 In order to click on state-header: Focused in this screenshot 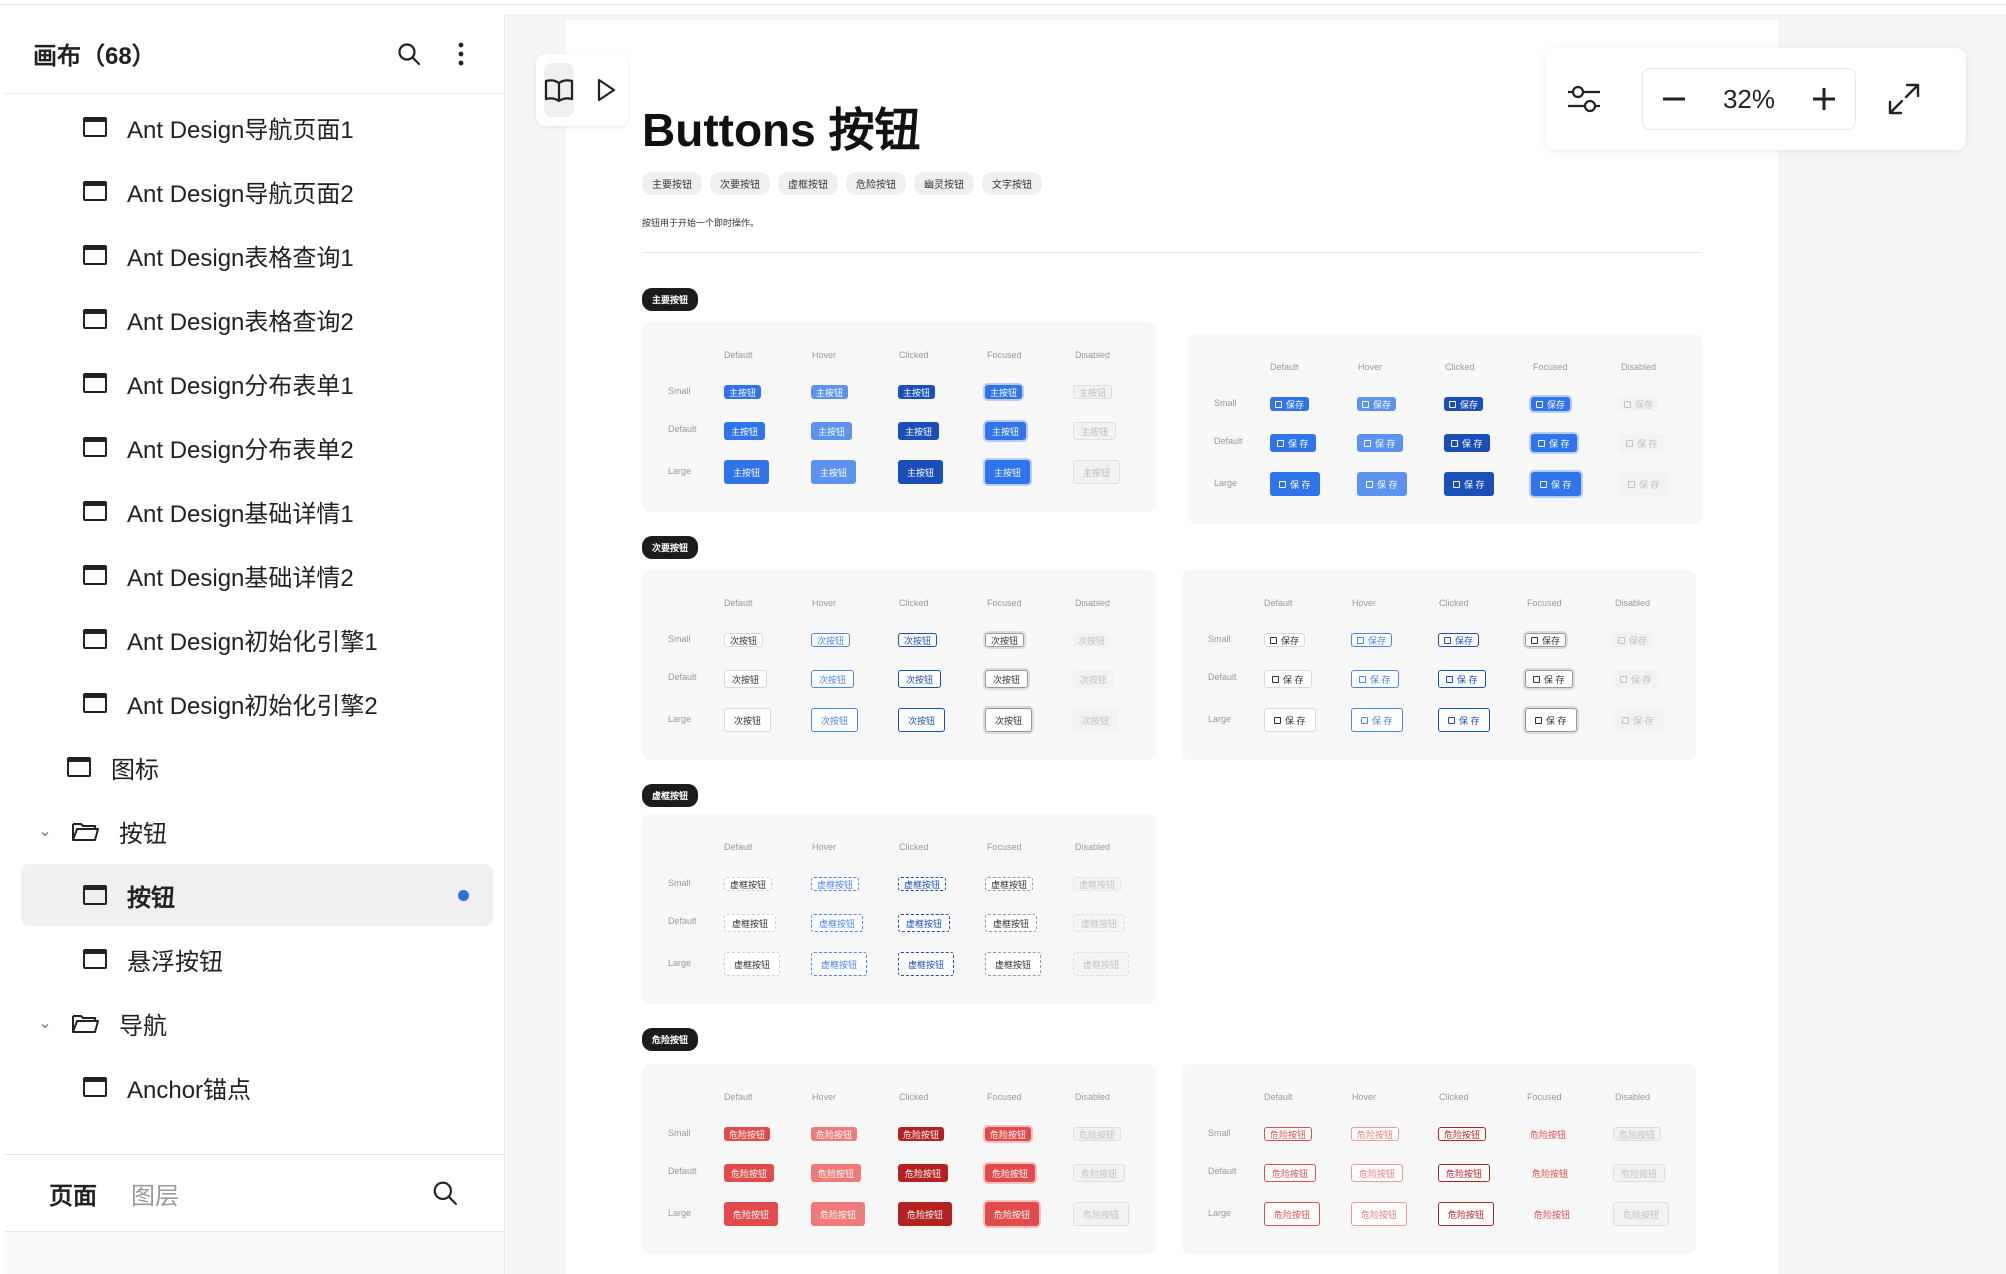, I will do `click(1004, 603)`.